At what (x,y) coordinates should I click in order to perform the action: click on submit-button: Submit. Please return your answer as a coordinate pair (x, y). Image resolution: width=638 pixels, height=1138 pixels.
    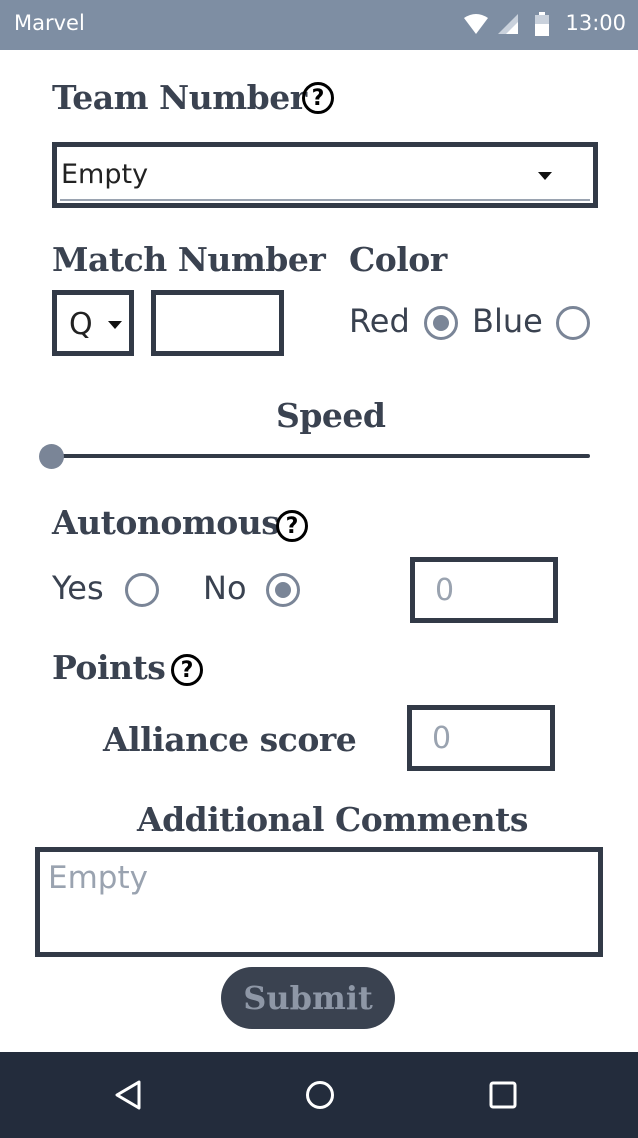
    Looking at the image, I should click on (308, 998).